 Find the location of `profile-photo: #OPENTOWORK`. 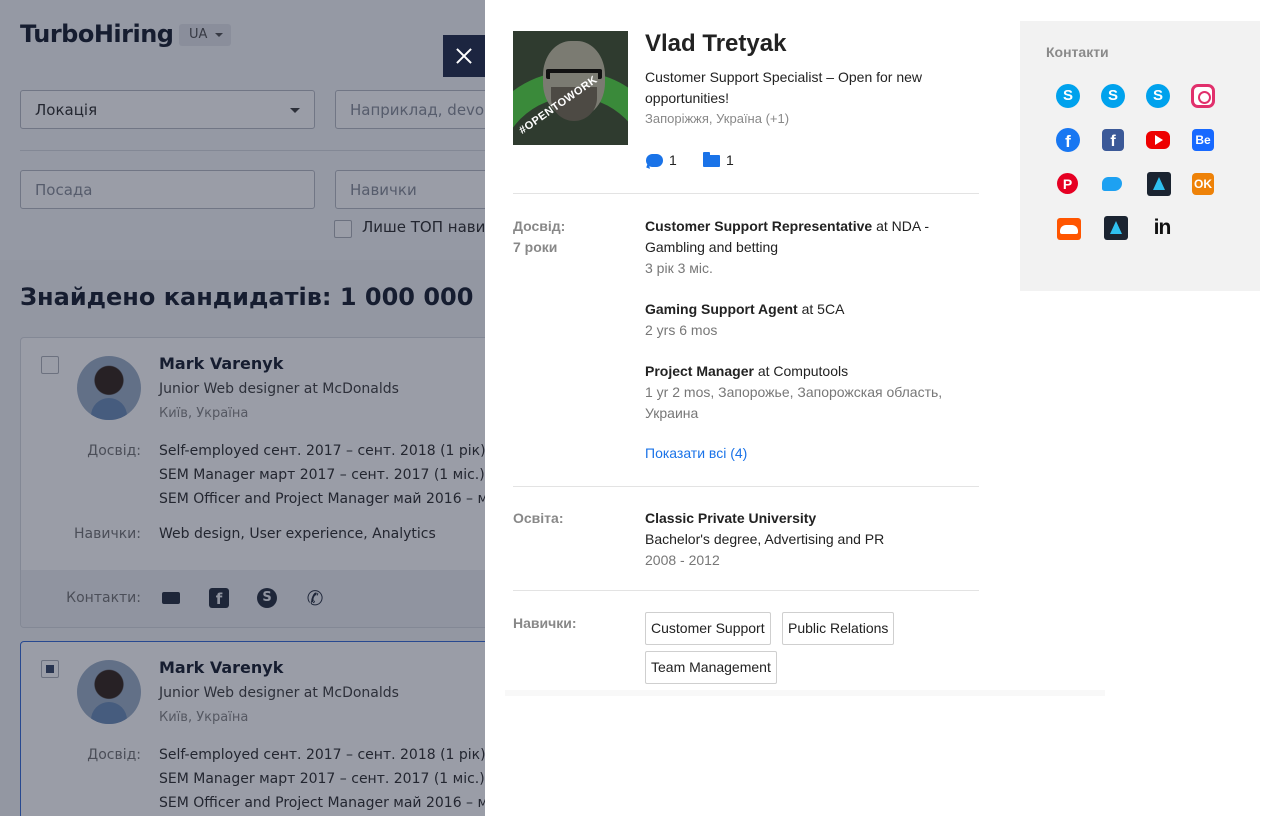

profile-photo: #OPENTOWORK is located at coordinates (570, 88).